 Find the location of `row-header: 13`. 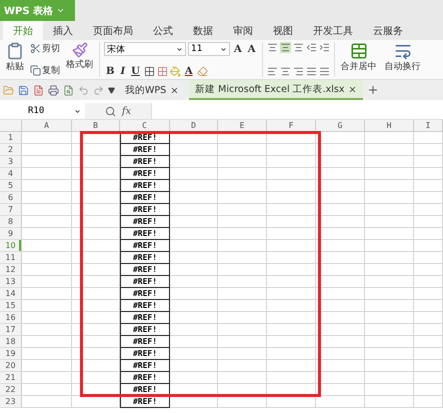

row-header: 13 is located at coordinates (11, 282).